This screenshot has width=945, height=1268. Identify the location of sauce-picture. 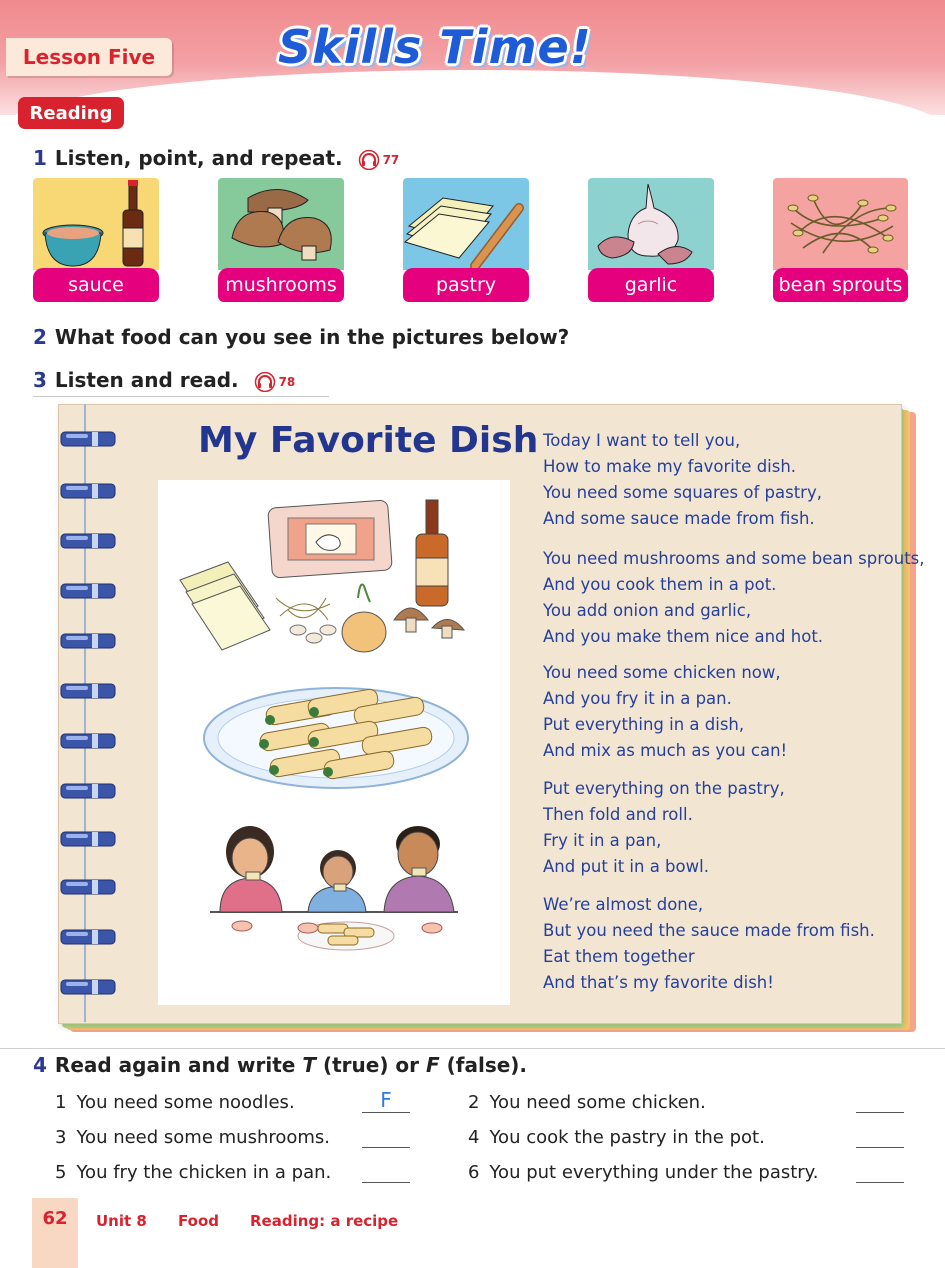
(96, 224).